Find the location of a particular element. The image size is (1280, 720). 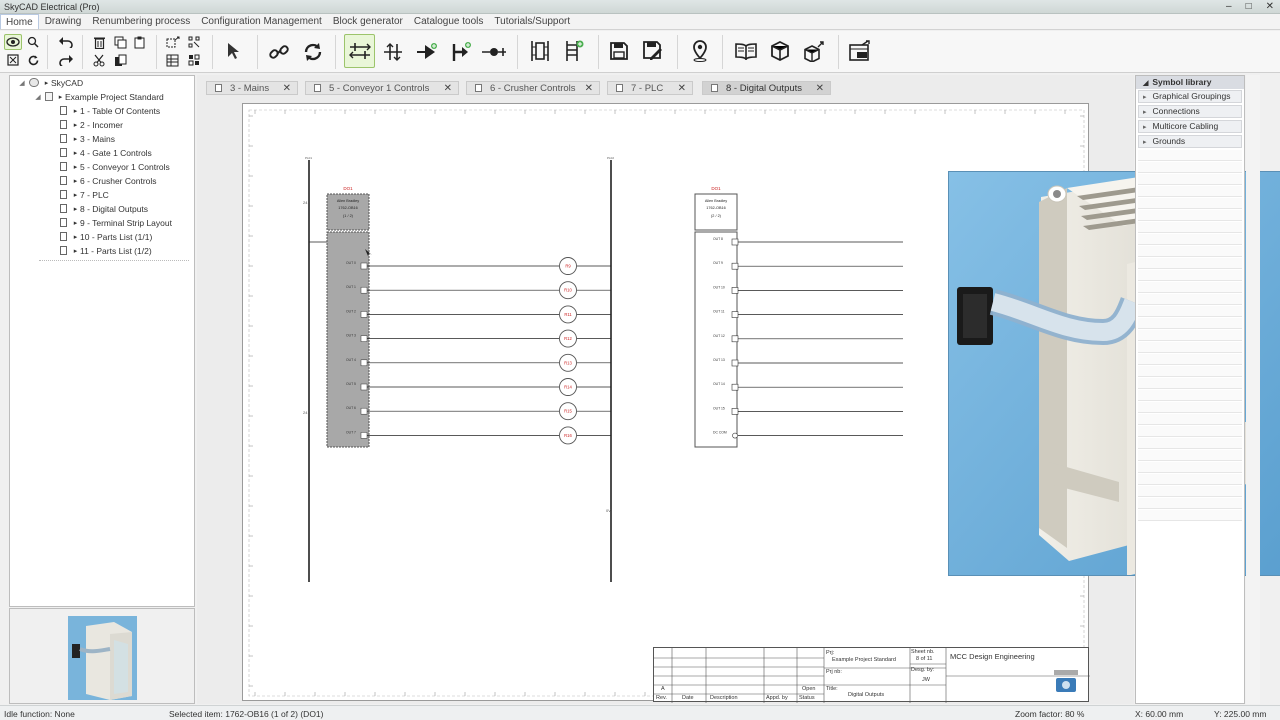

tab-plc: 7 - PLC ✕ is located at coordinates (650, 88).